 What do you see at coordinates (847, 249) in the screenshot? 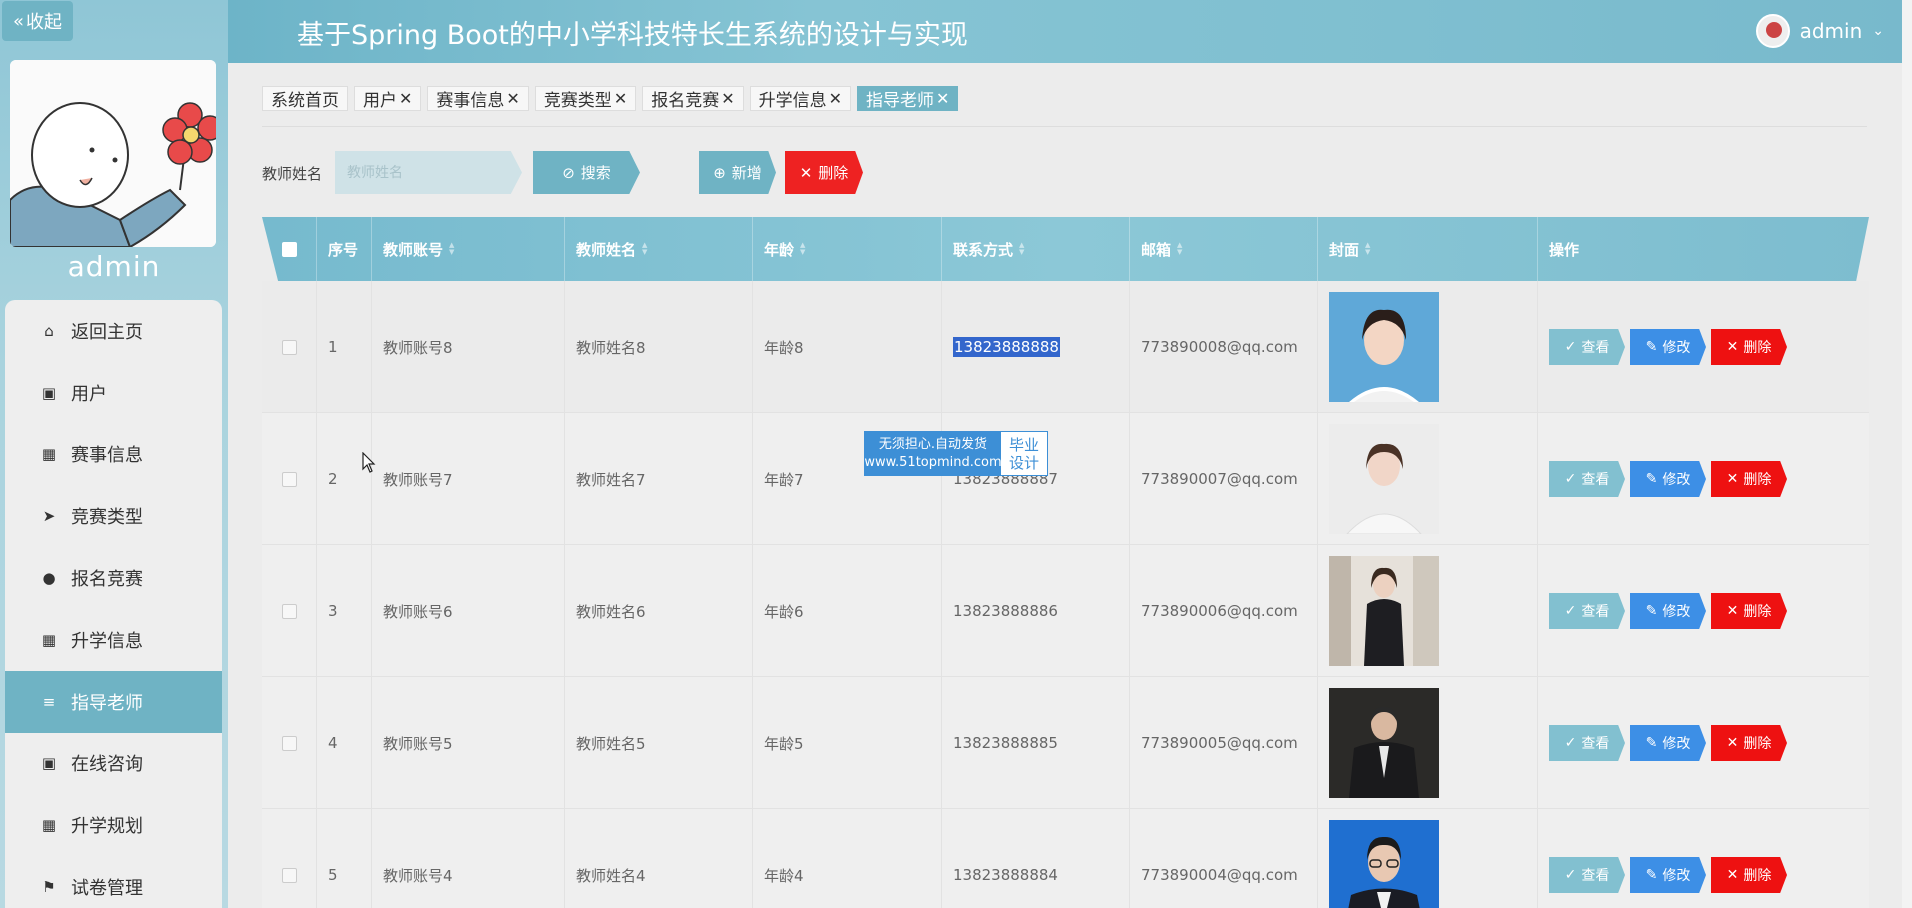
I see `header-age: 年龄 ▲ ▼` at bounding box center [847, 249].